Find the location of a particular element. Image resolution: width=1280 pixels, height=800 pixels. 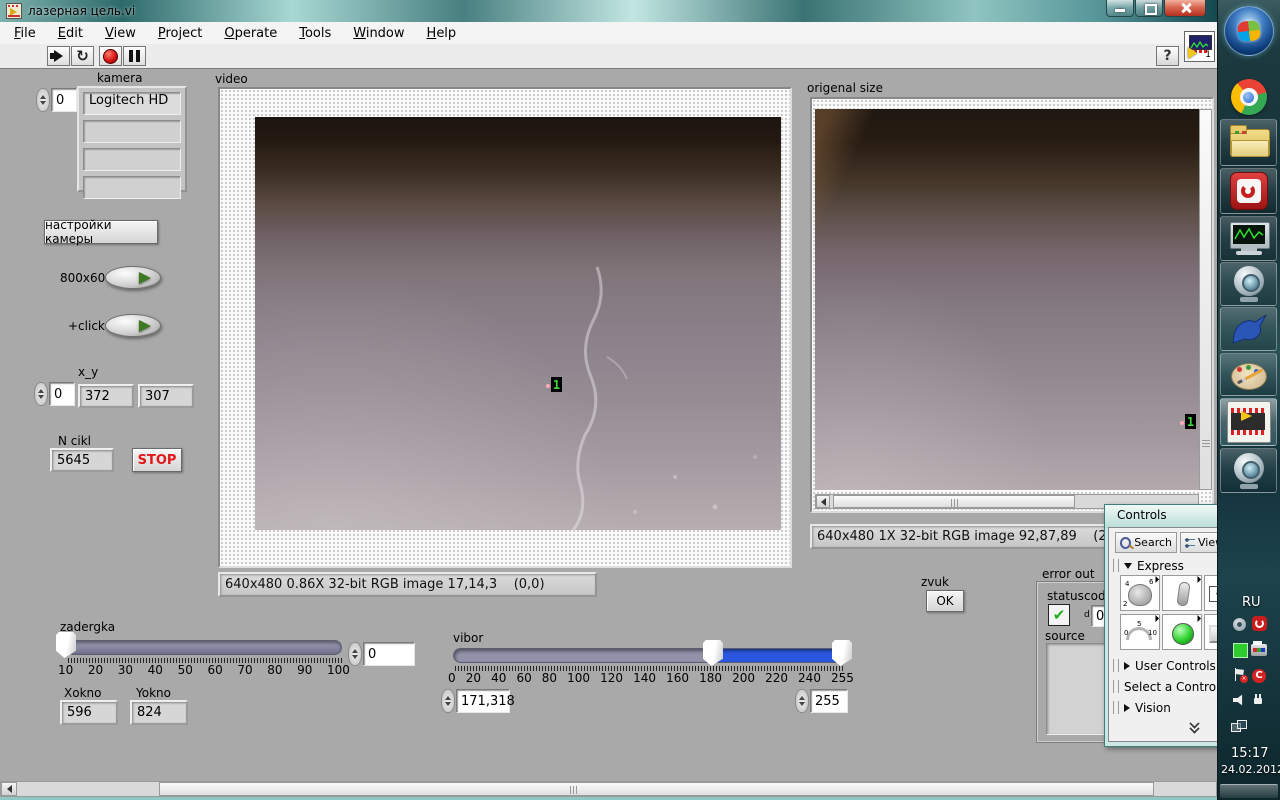

vibor-scale: 0 20 40 60 80 100 120 140 160 180 200 220 240 255 is located at coordinates (651, 678).